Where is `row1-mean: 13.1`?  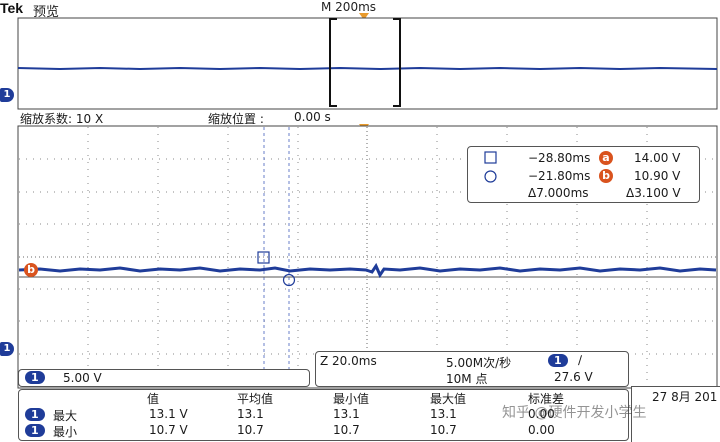
row1-mean: 13.1 is located at coordinates (250, 414).